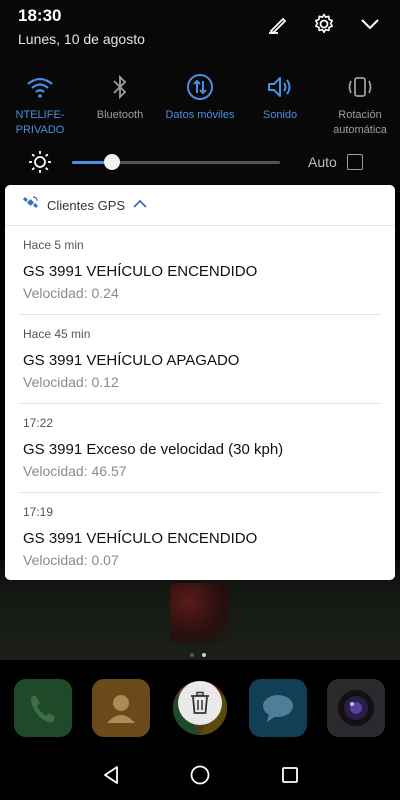 Image resolution: width=400 pixels, height=800 pixels. I want to click on notification-text: Velocidad: 0.24, so click(71, 293).